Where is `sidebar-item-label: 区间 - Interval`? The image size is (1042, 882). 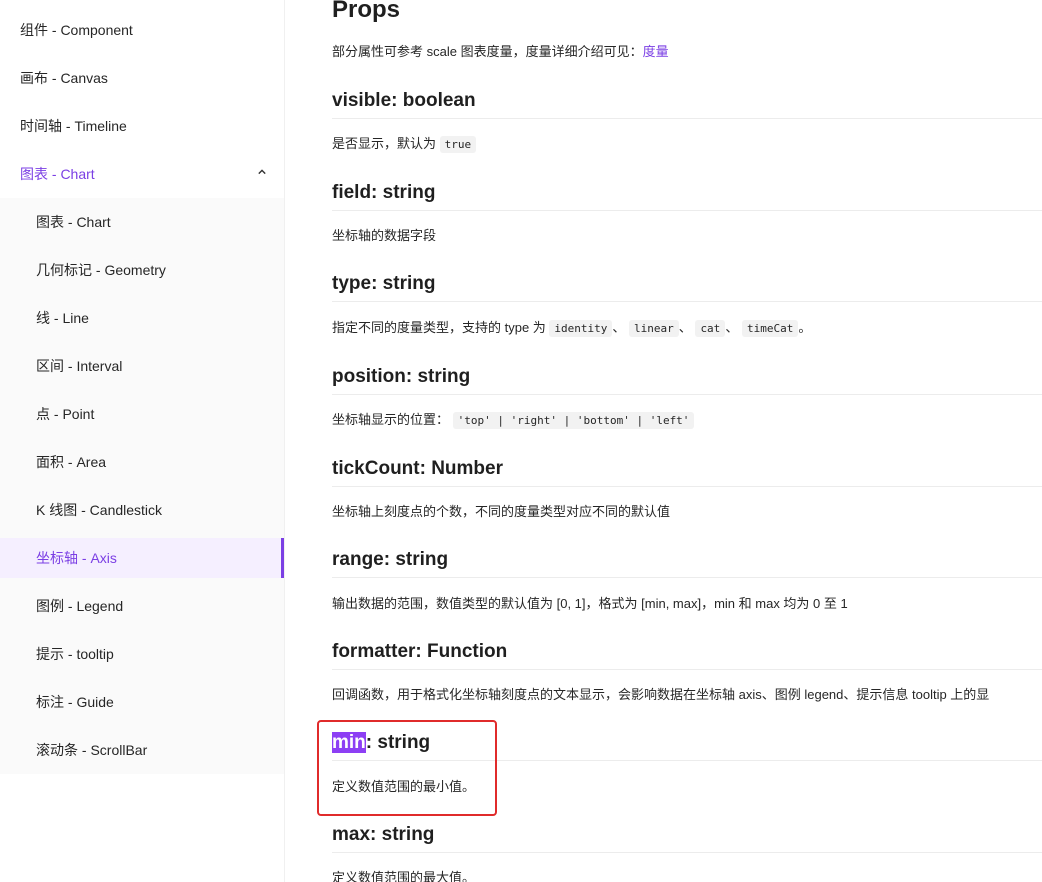 sidebar-item-label: 区间 - Interval is located at coordinates (79, 366).